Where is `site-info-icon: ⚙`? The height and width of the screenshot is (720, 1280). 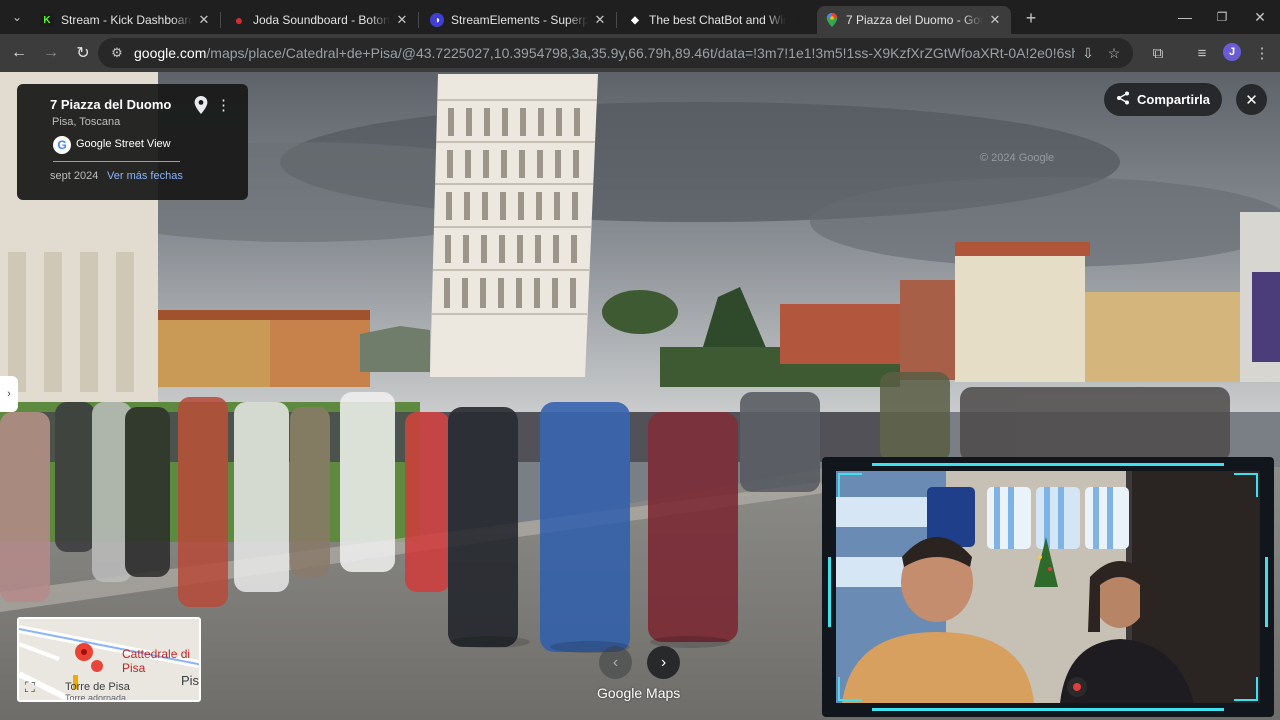
site-info-icon: ⚙ is located at coordinates (117, 53).